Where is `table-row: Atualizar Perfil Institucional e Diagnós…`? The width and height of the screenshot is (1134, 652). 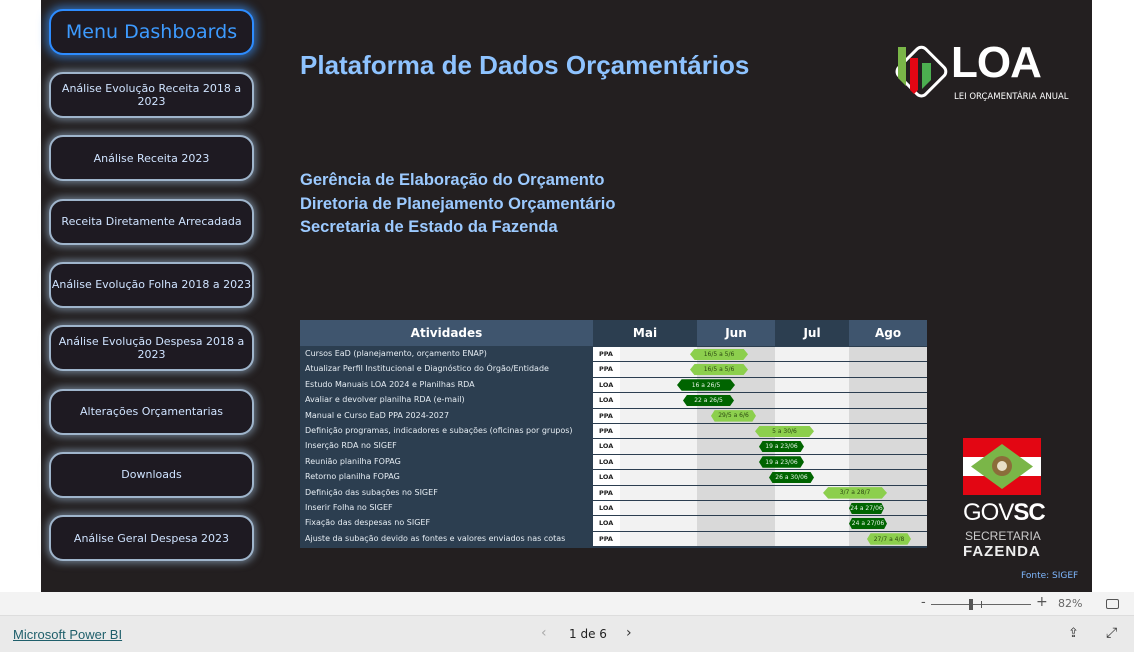
table-row: Atualizar Perfil Institucional e Diagnós… is located at coordinates (613, 369).